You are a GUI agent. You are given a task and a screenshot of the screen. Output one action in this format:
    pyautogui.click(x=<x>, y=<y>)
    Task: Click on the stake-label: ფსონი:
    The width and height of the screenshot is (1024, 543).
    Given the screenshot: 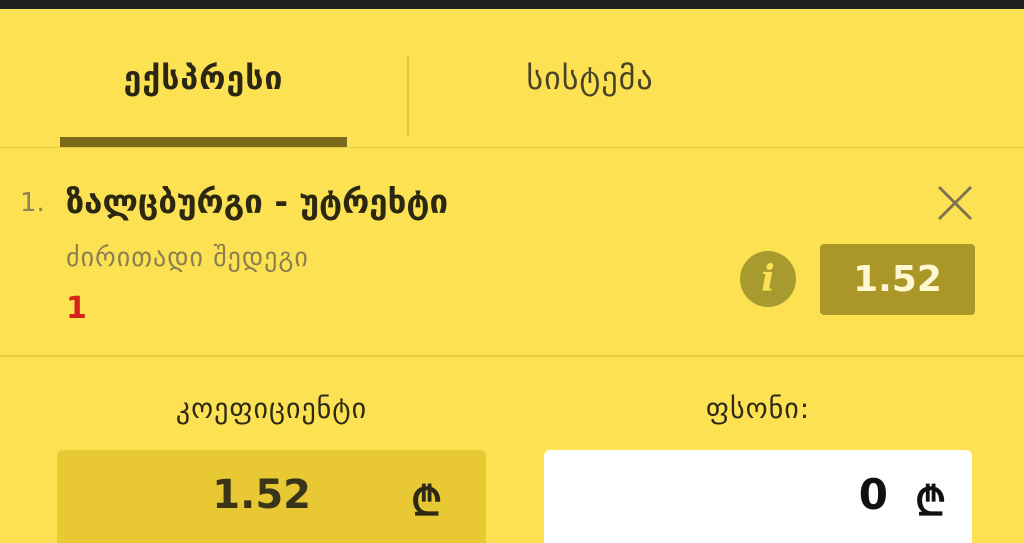 What is the action you would take?
    pyautogui.click(x=758, y=408)
    